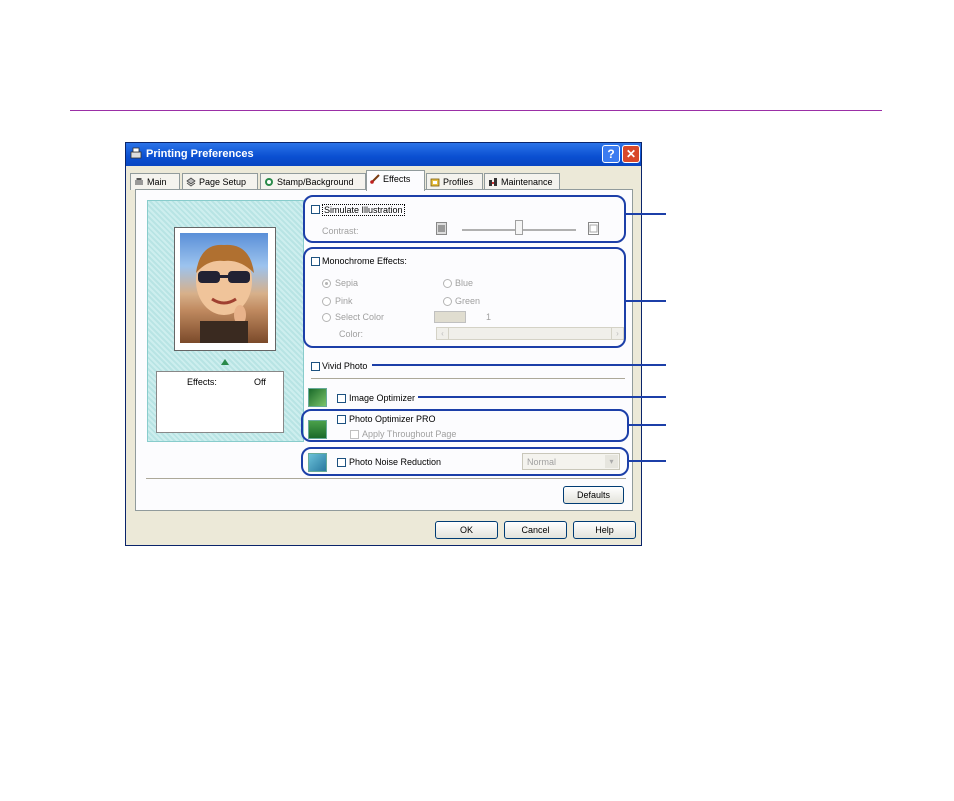 This screenshot has width=954, height=801. I want to click on profiles-icon, so click(435, 182).